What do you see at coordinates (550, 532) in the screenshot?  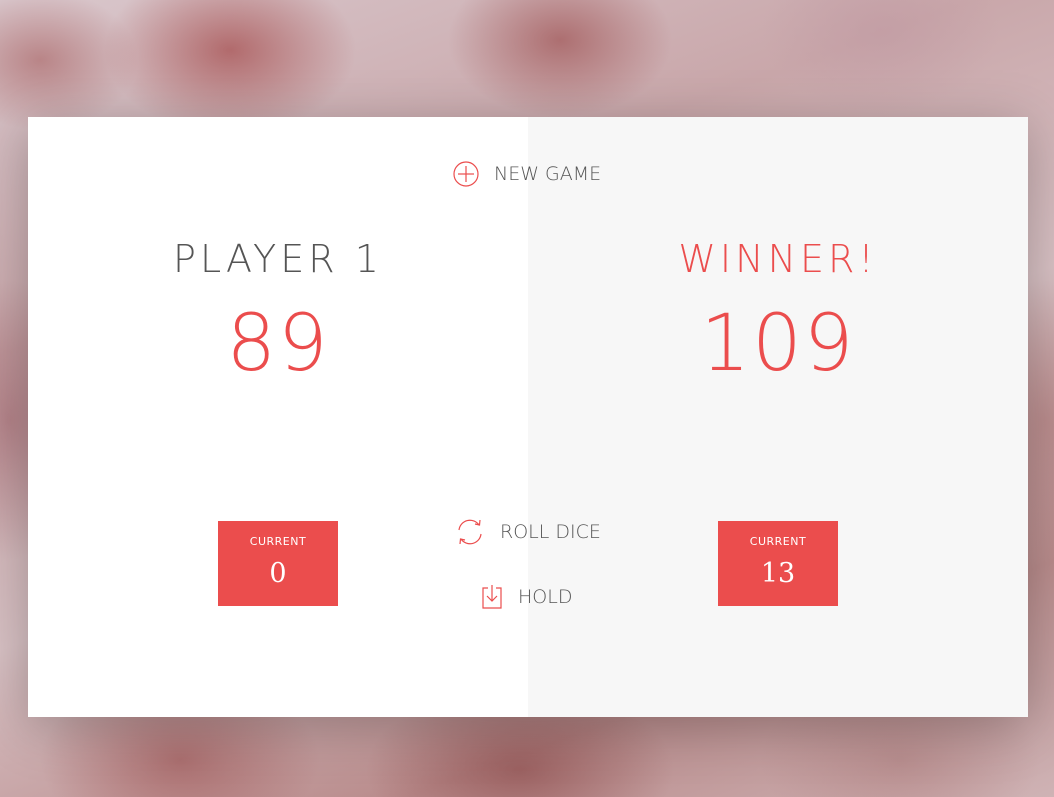 I see `roll-dice-label: ROLL DICE` at bounding box center [550, 532].